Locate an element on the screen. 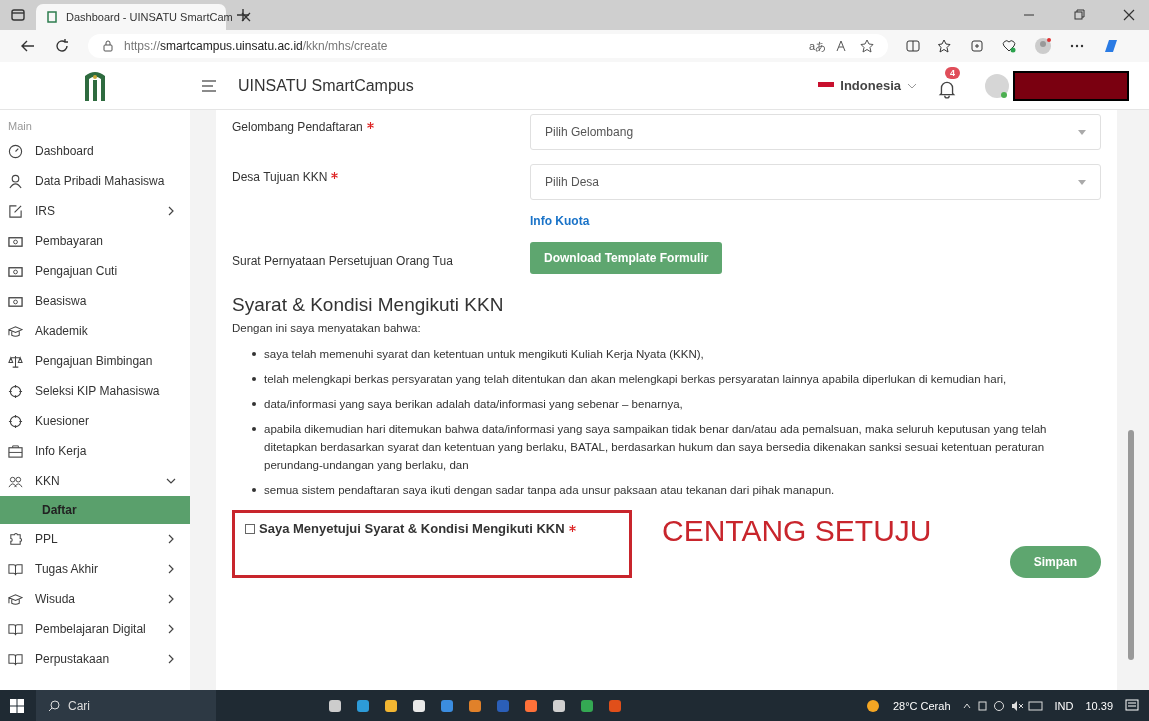 The height and width of the screenshot is (721, 1149). profile-icon is located at coordinates (1043, 46).